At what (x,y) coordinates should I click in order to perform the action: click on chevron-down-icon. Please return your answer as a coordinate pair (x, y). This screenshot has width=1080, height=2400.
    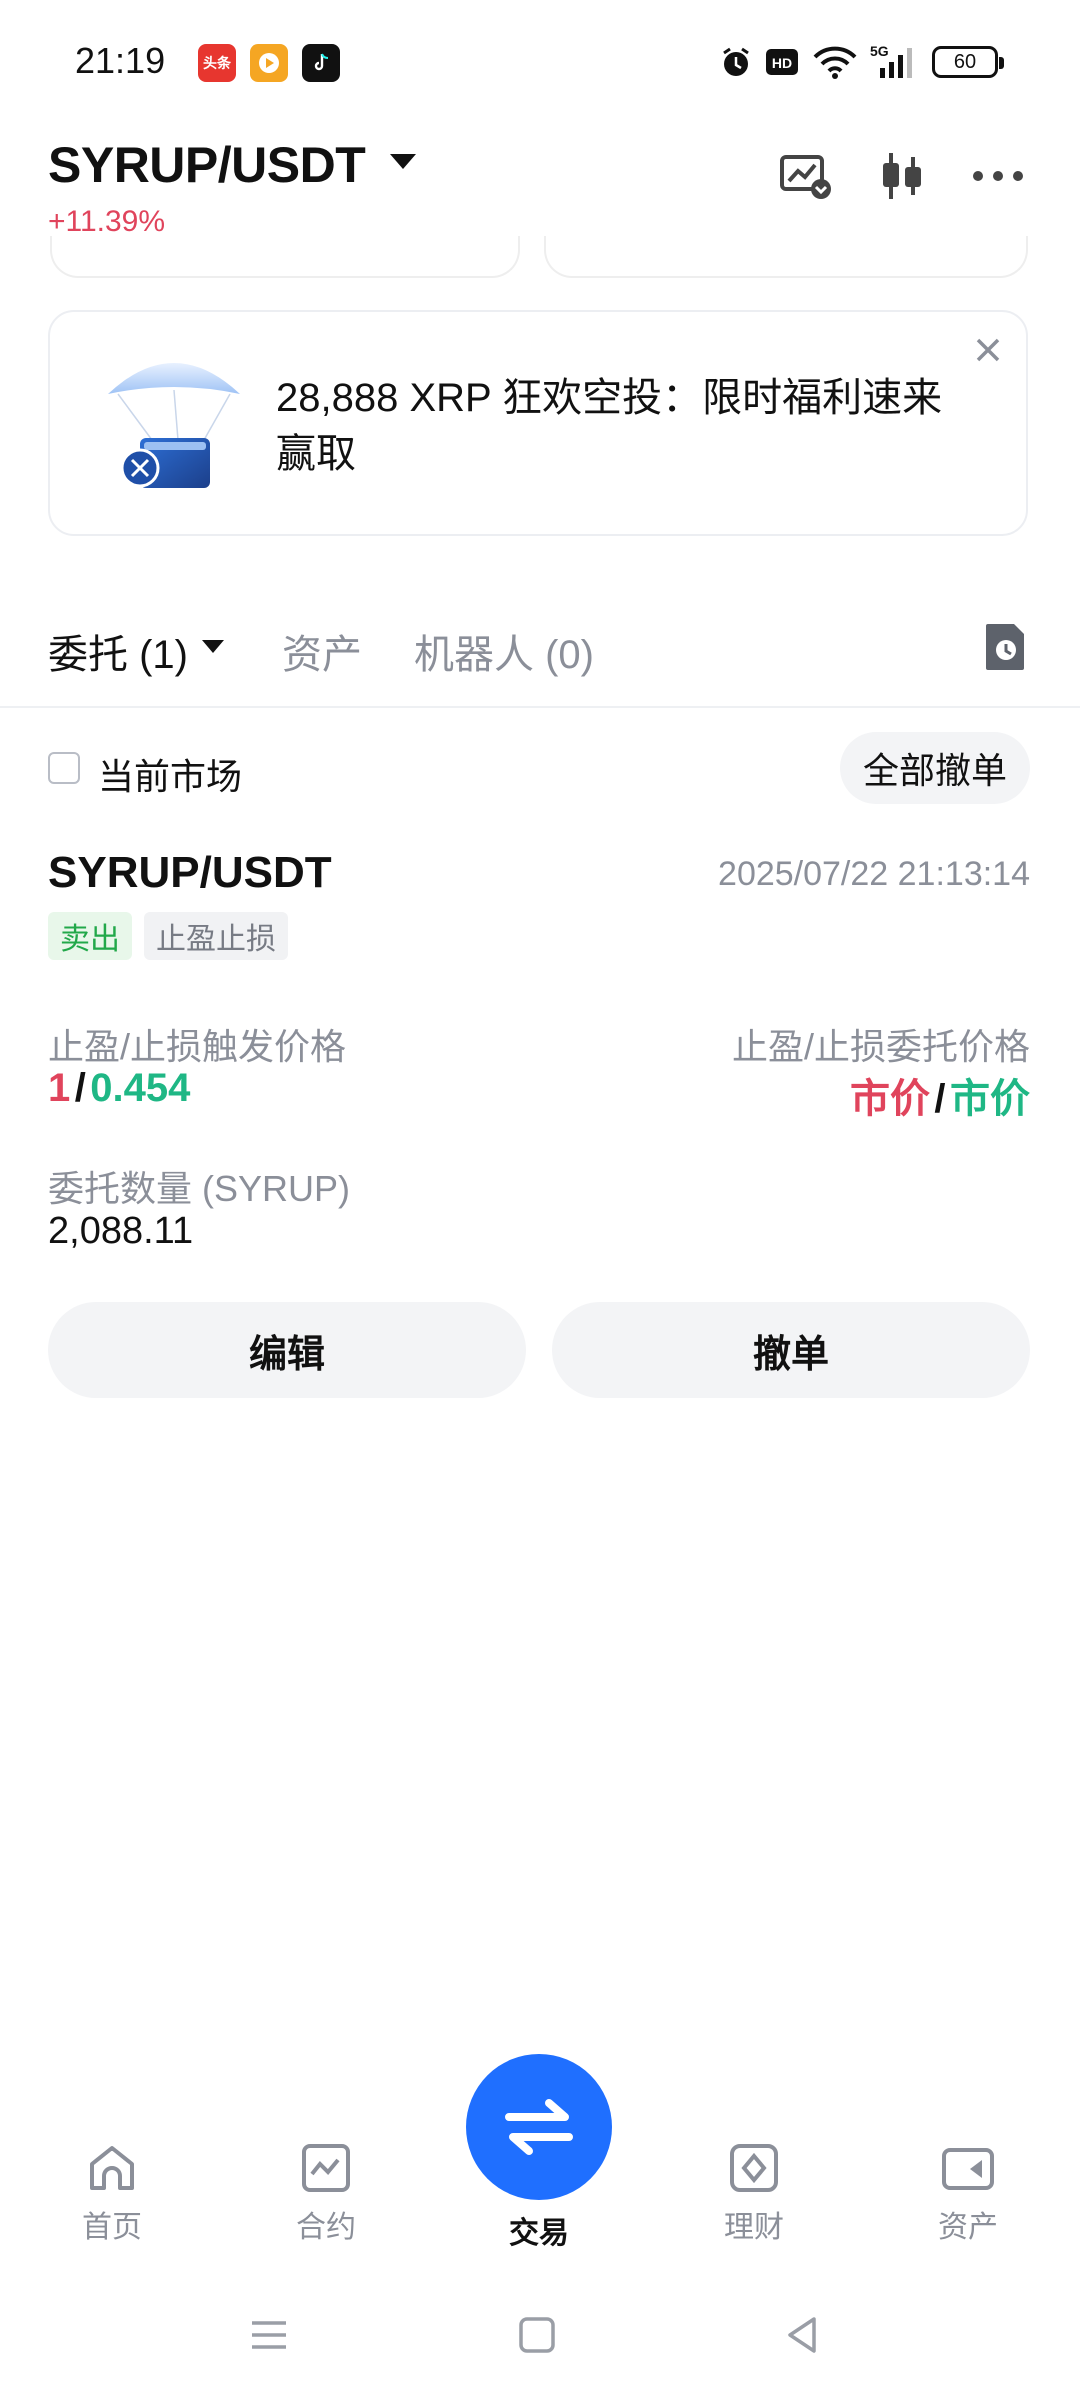
    Looking at the image, I should click on (213, 646).